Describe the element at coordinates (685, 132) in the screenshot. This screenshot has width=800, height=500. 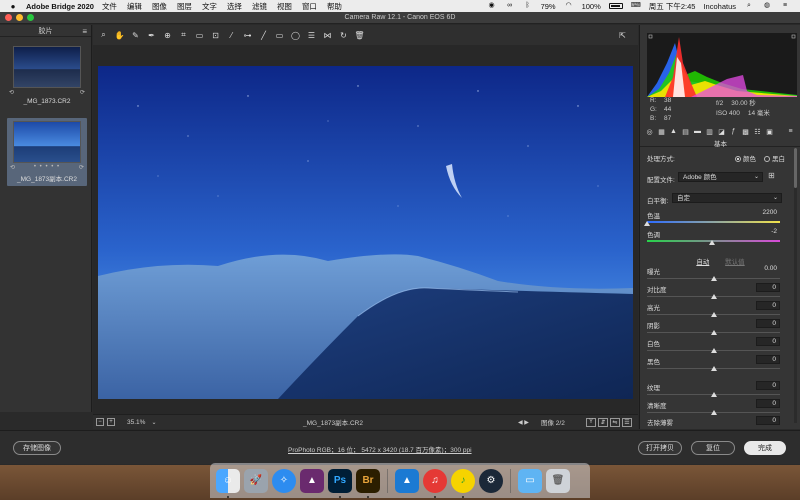
I see `tab-hsl-icon: ▤` at that location.